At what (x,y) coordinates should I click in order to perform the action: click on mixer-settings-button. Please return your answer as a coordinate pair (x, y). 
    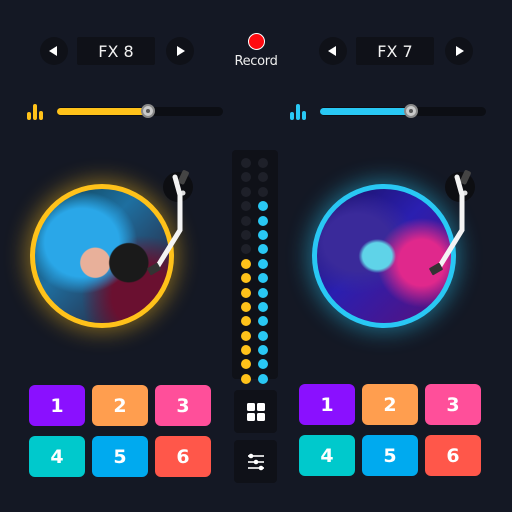
    Looking at the image, I should click on (255, 461).